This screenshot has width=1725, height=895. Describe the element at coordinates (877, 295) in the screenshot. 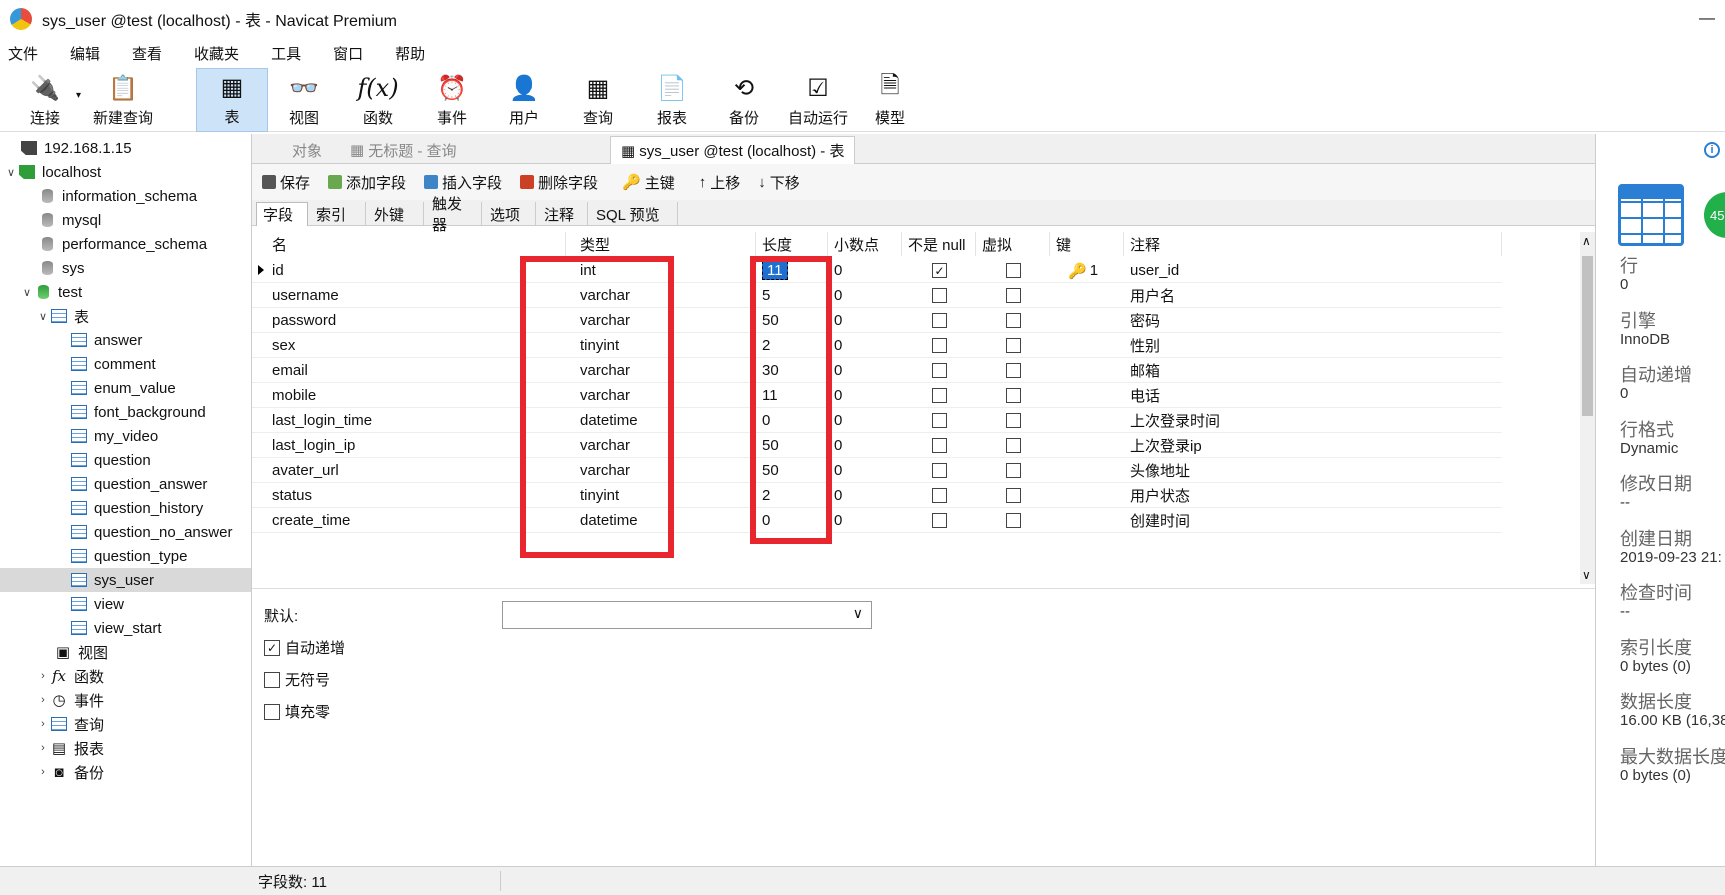

I see `table-row: username varchar 5 0 用户名` at that location.